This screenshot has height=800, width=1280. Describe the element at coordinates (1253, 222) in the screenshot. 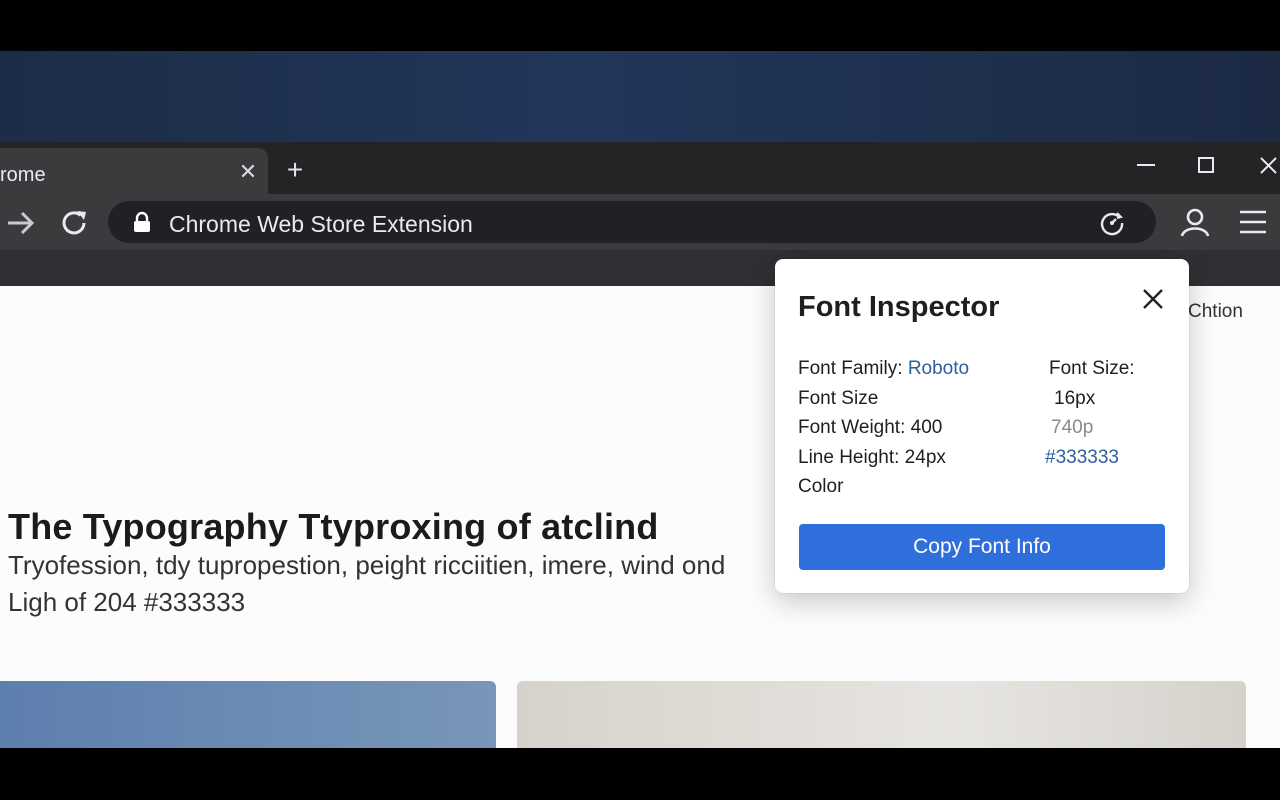

I see `hamburger-menu-icon` at that location.